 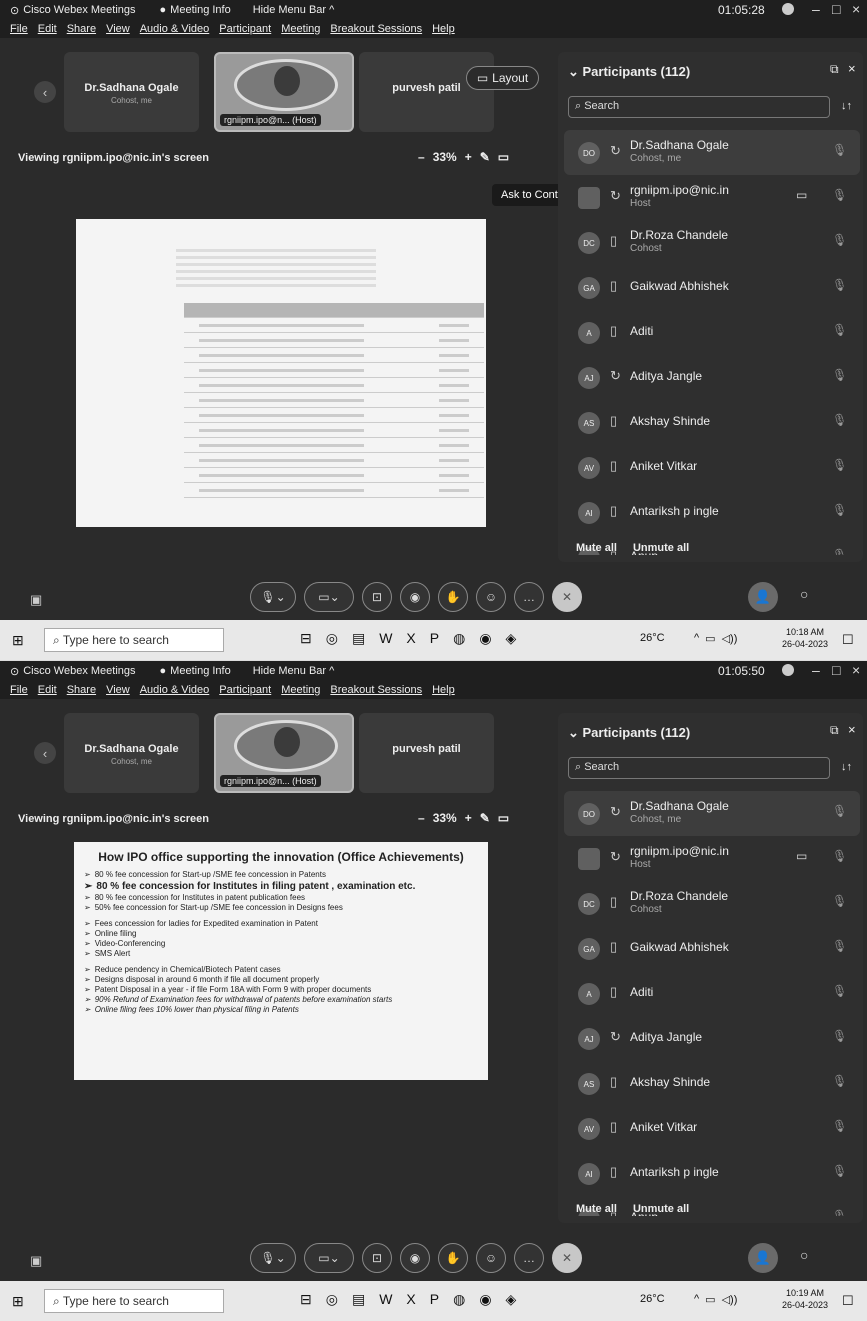 I want to click on participant-row: ↻ rgniipm.ipo@nic.in Host ▭ 🎙, so click(x=712, y=197).